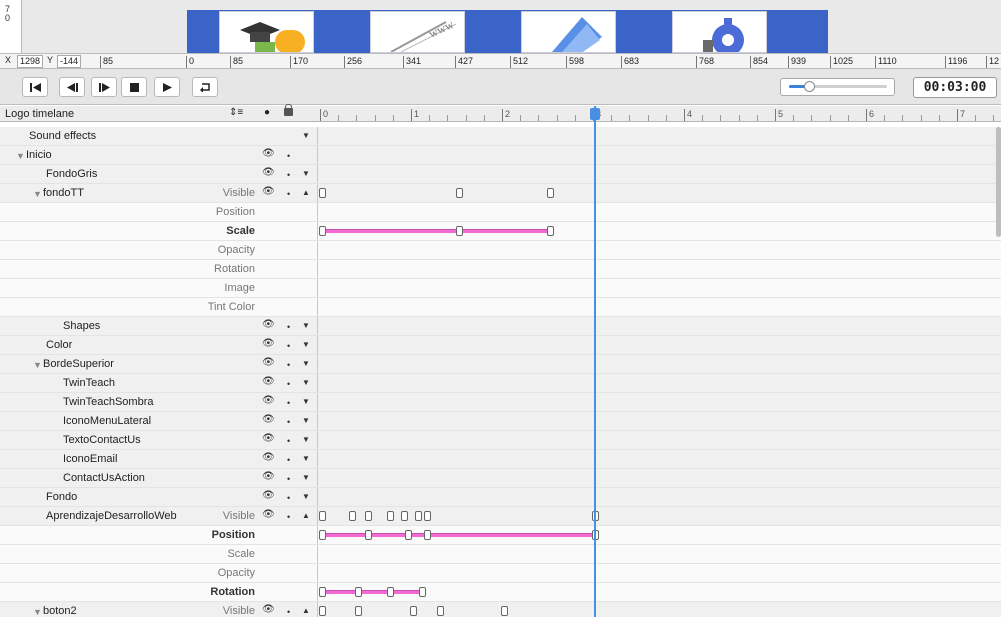  What do you see at coordinates (159, 440) in the screenshot?
I see `row-label-area: TextoContactUs 👁 • ▼` at bounding box center [159, 440].